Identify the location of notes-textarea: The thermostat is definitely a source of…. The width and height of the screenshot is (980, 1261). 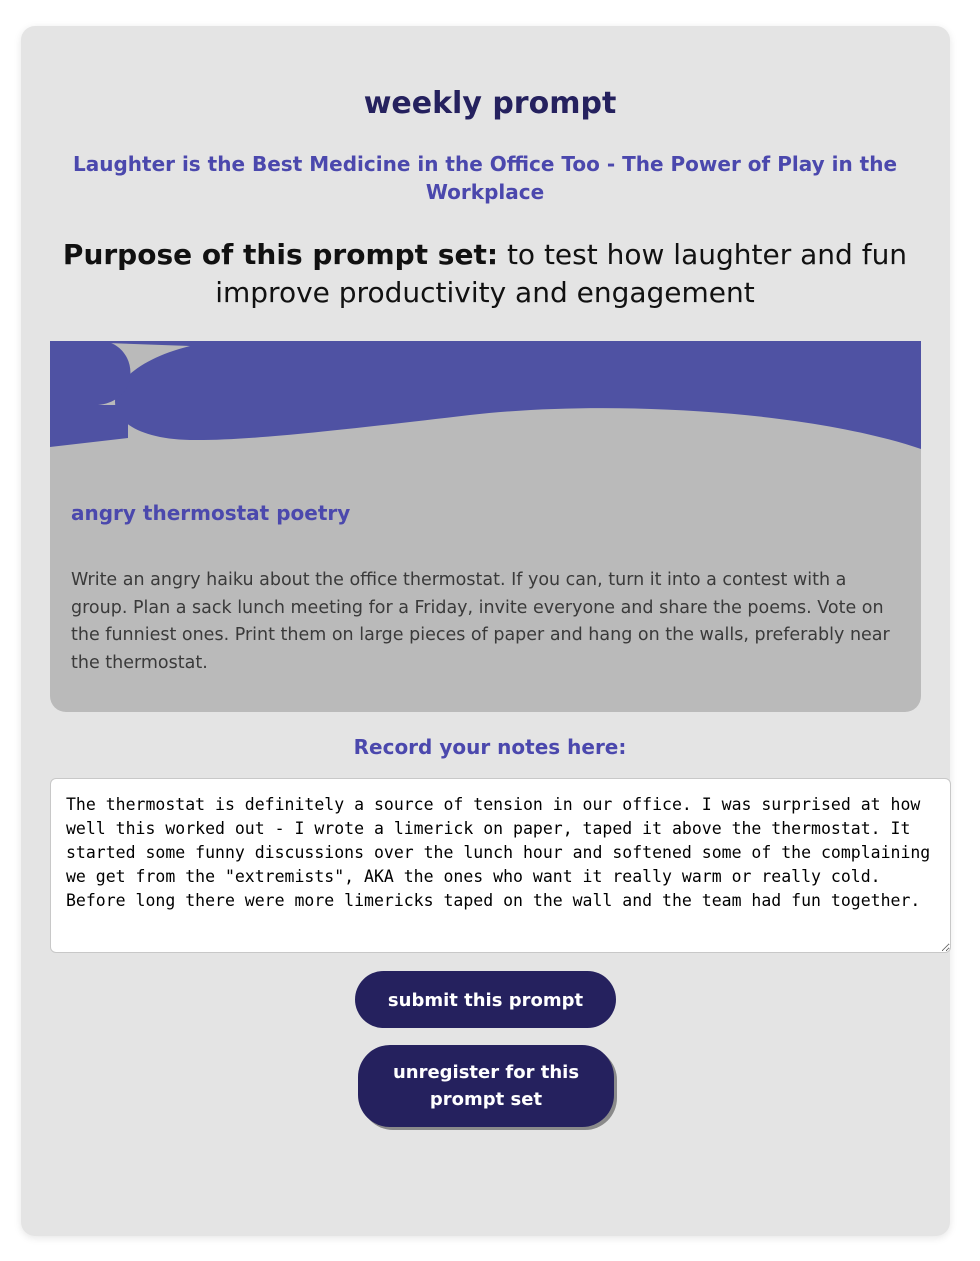
(500, 865).